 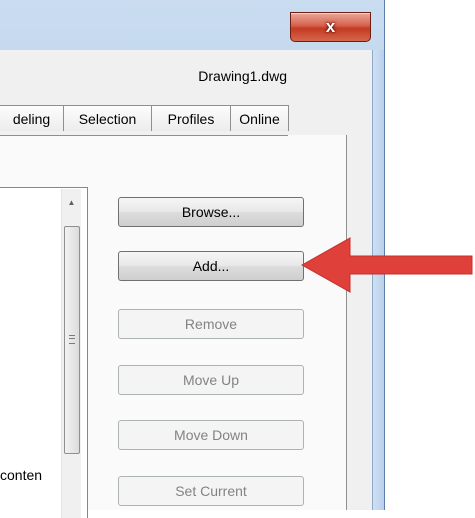 I want to click on close-icon: x, so click(x=330, y=26).